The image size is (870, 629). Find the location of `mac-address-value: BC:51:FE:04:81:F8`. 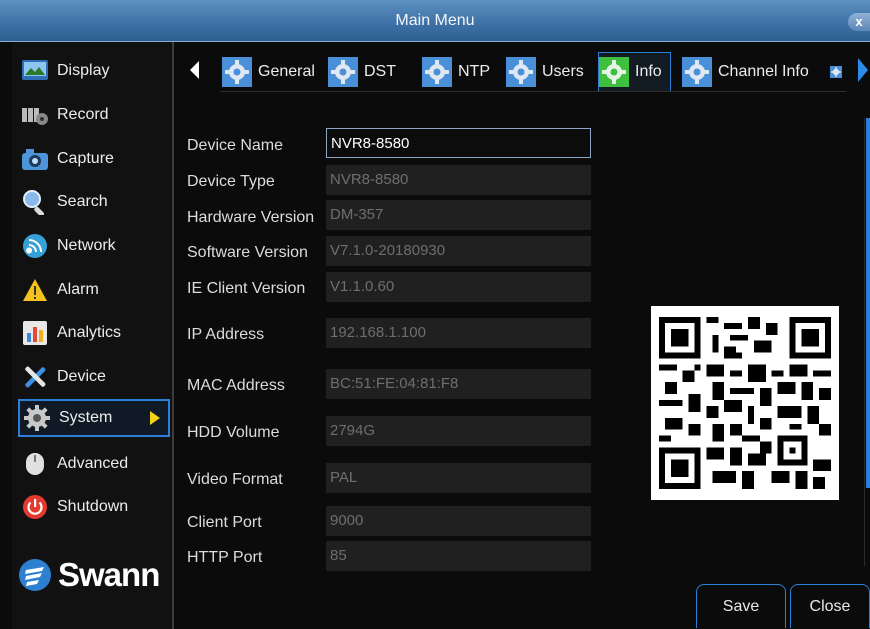

mac-address-value: BC:51:FE:04:81:F8 is located at coordinates (458, 384).